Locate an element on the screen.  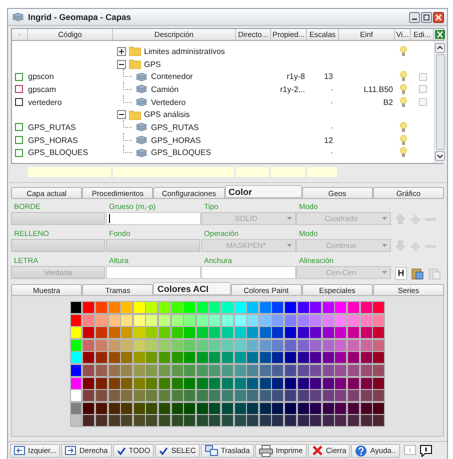
einf-text: B2 is located at coordinates (388, 102).